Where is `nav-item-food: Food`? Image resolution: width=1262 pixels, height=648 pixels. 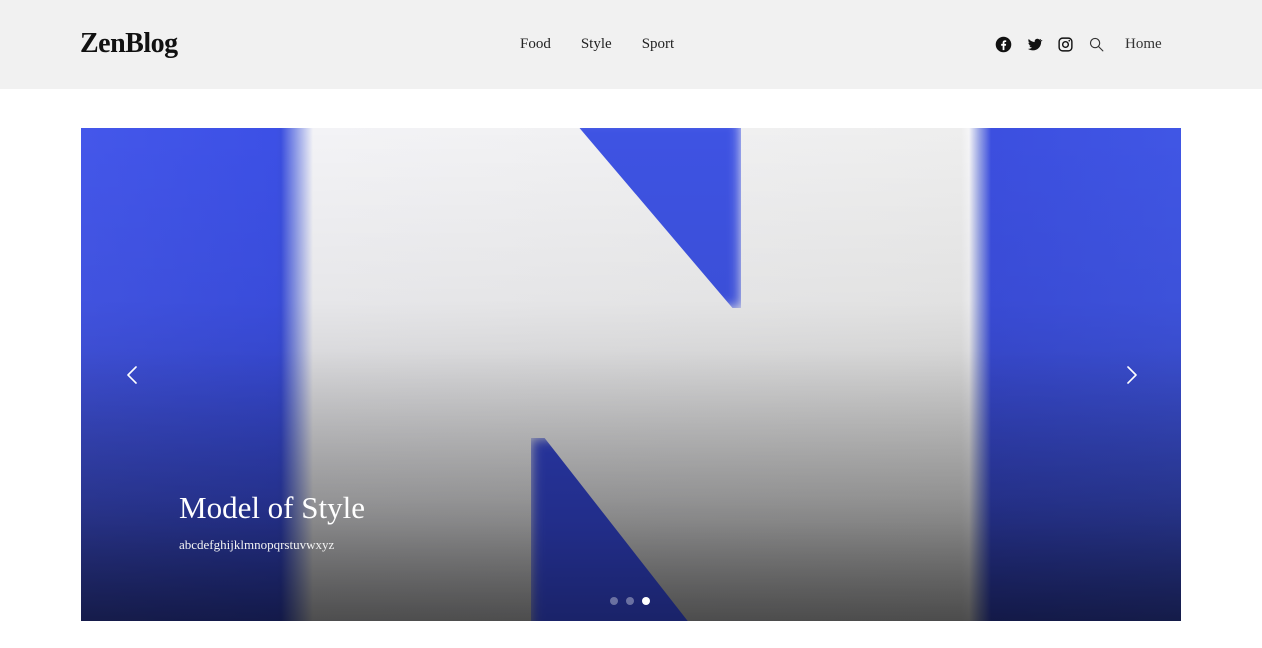 nav-item-food: Food is located at coordinates (535, 44).